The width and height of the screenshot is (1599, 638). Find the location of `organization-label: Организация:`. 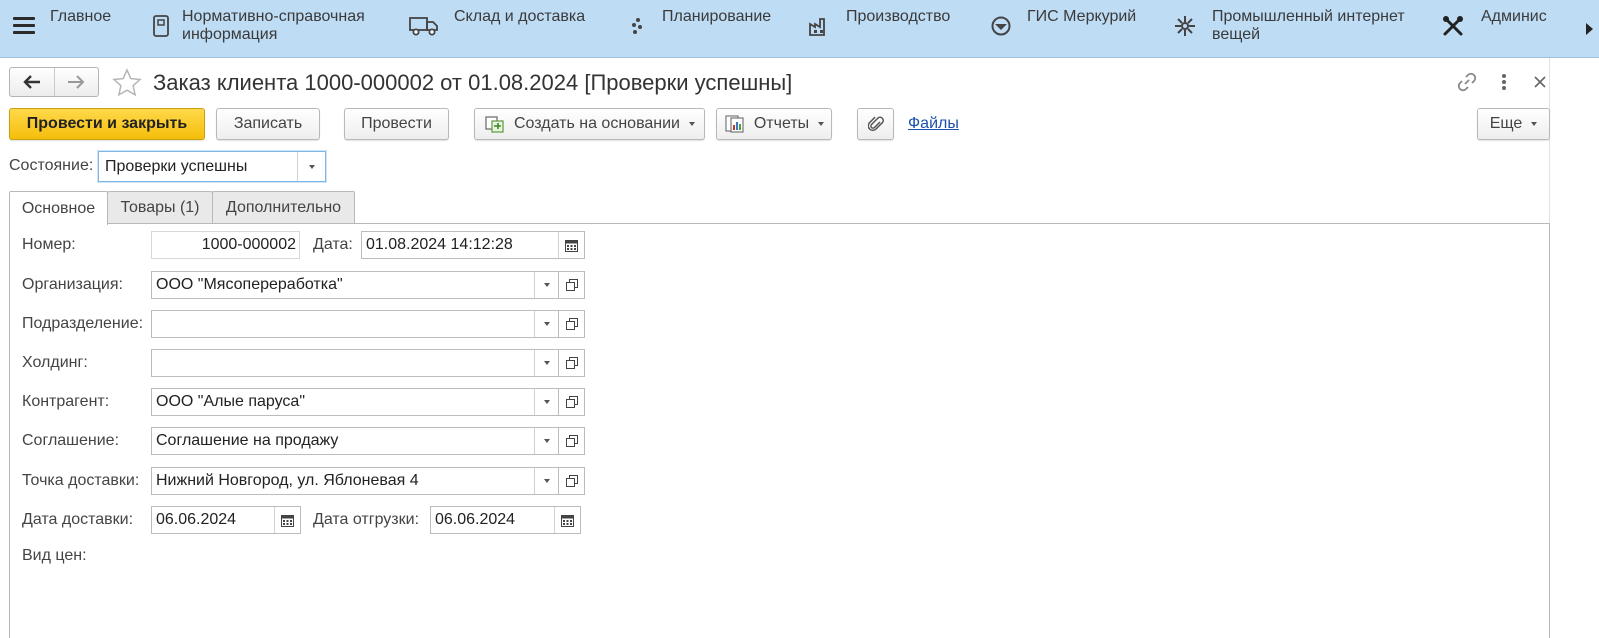

organization-label: Организация: is located at coordinates (72, 284).